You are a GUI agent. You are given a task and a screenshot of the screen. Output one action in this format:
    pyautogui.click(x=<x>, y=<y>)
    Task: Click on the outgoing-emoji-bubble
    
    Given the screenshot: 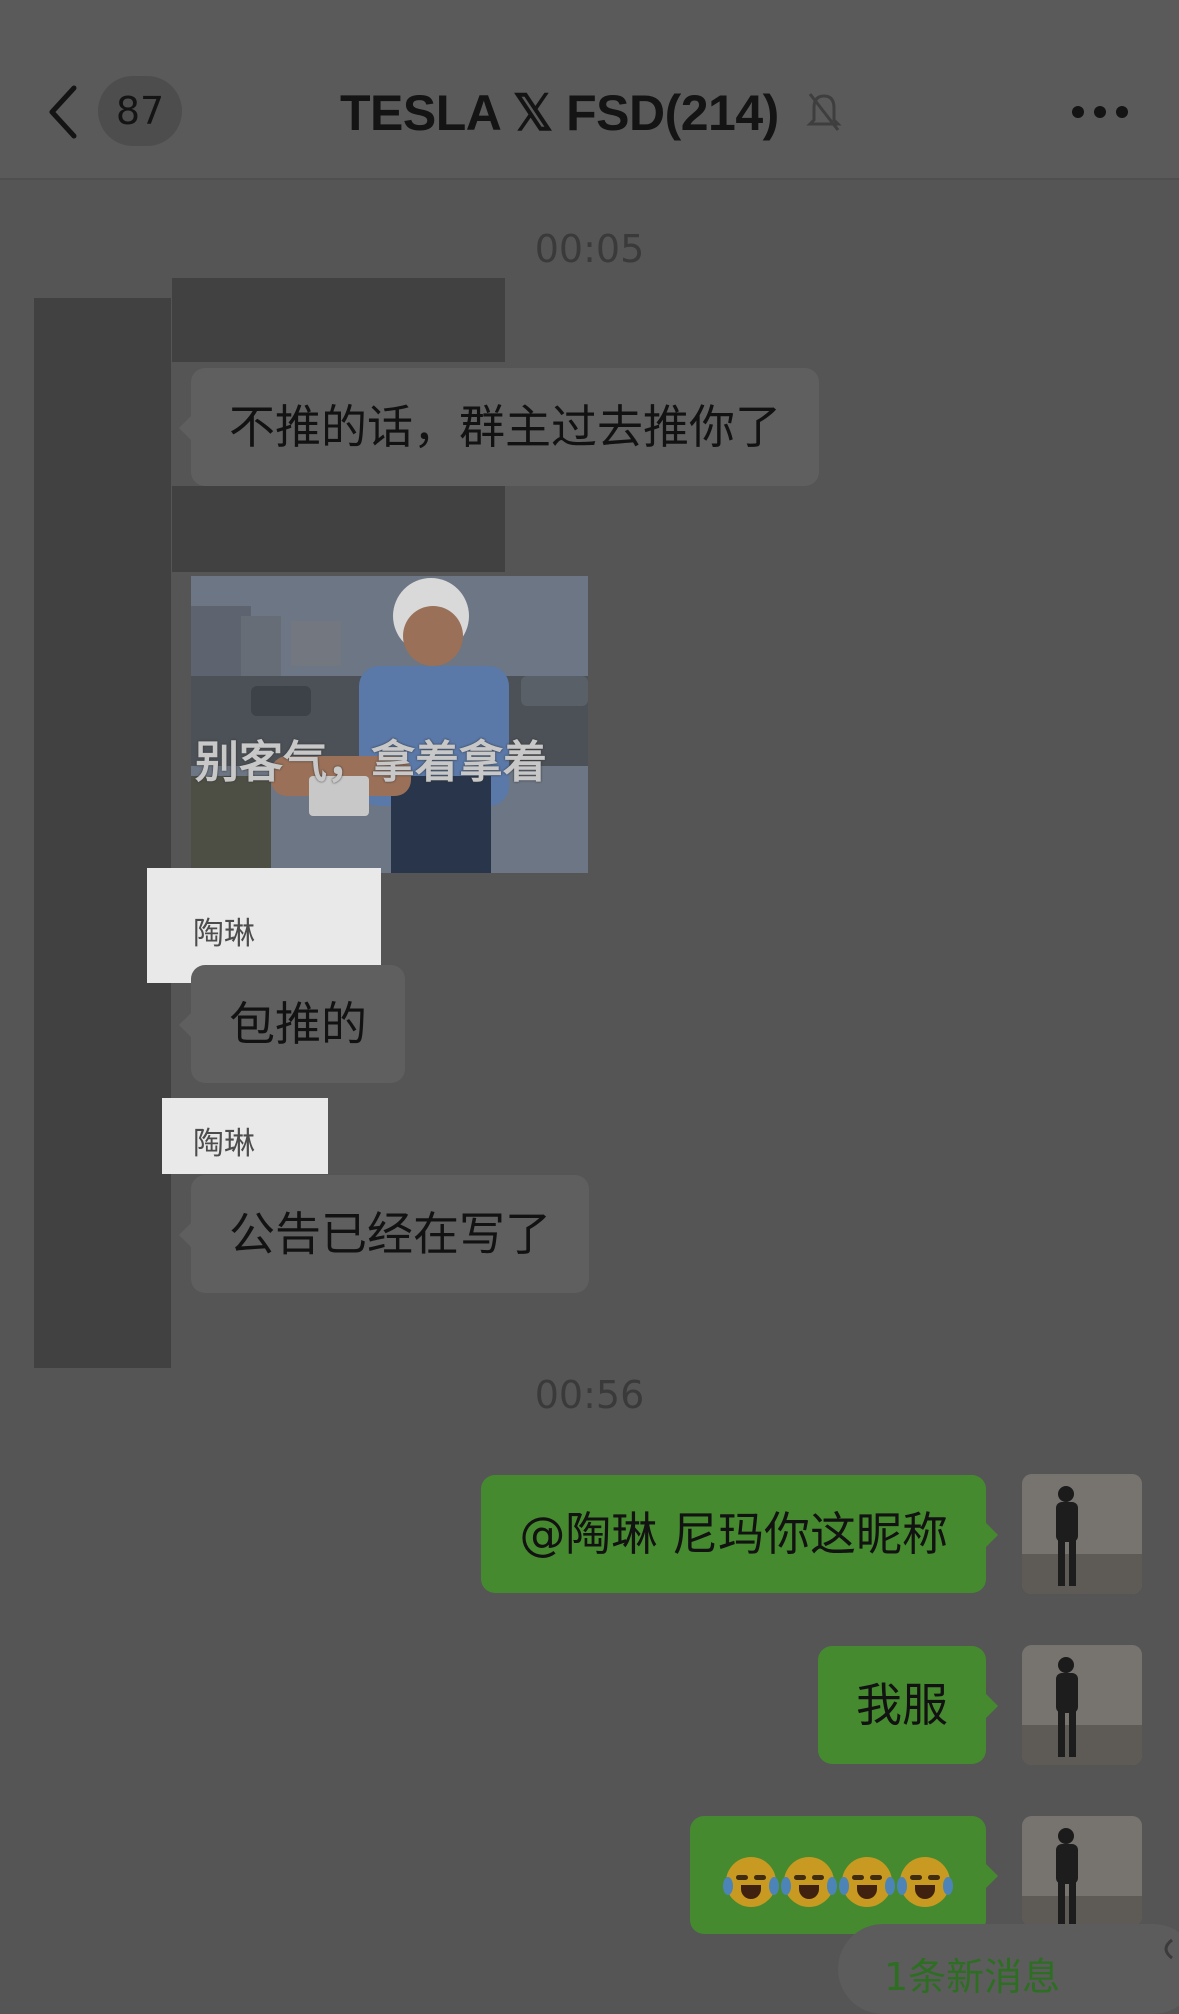 What is the action you would take?
    pyautogui.click(x=844, y=1875)
    